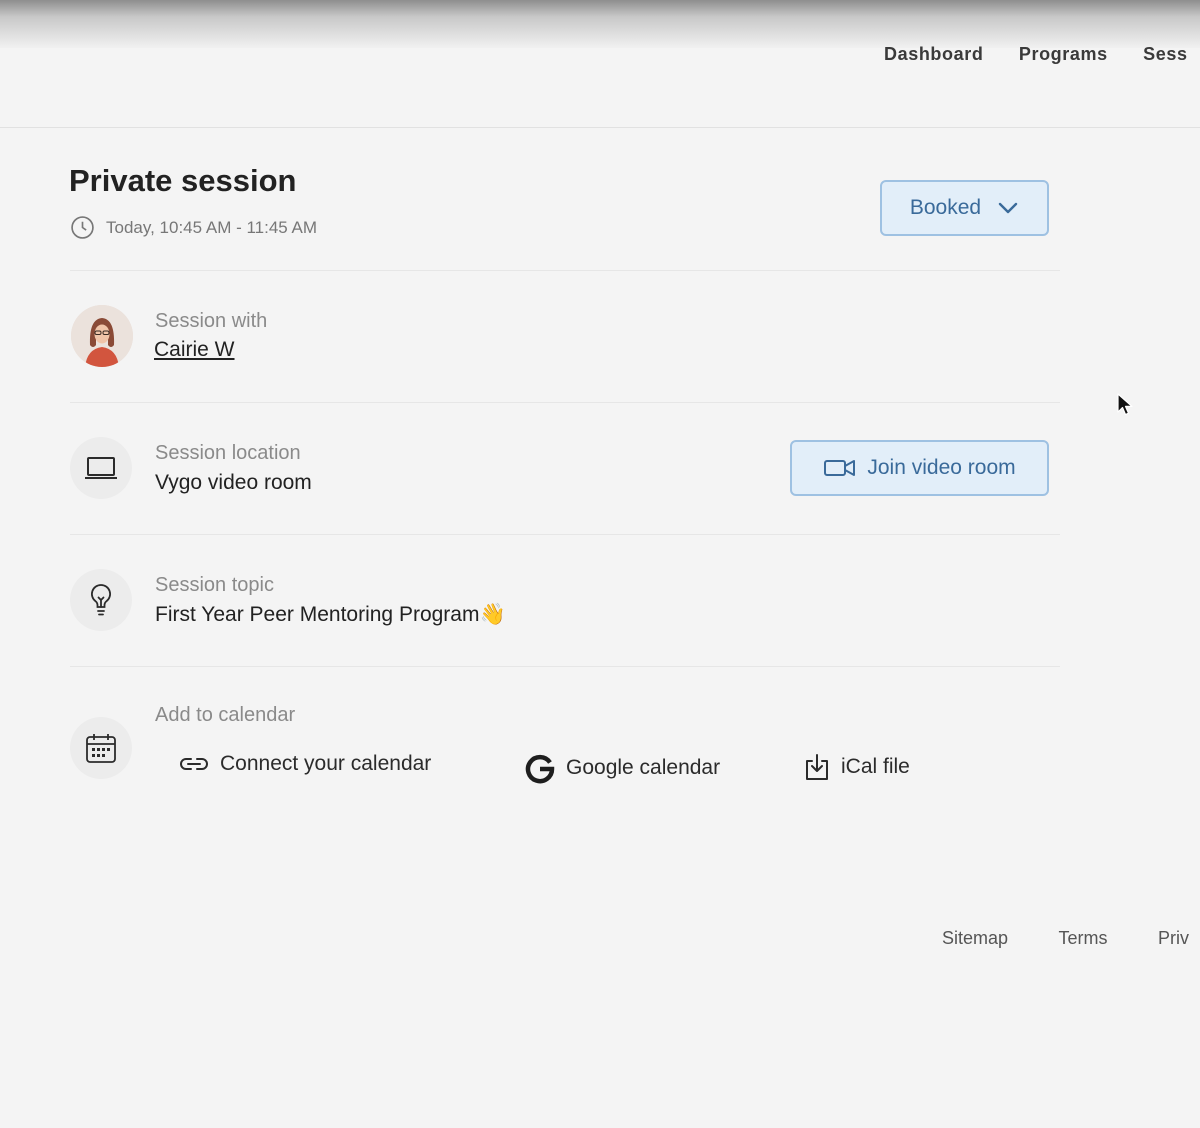 The width and height of the screenshot is (1200, 1128). I want to click on footer-terms: Terms, so click(1083, 938).